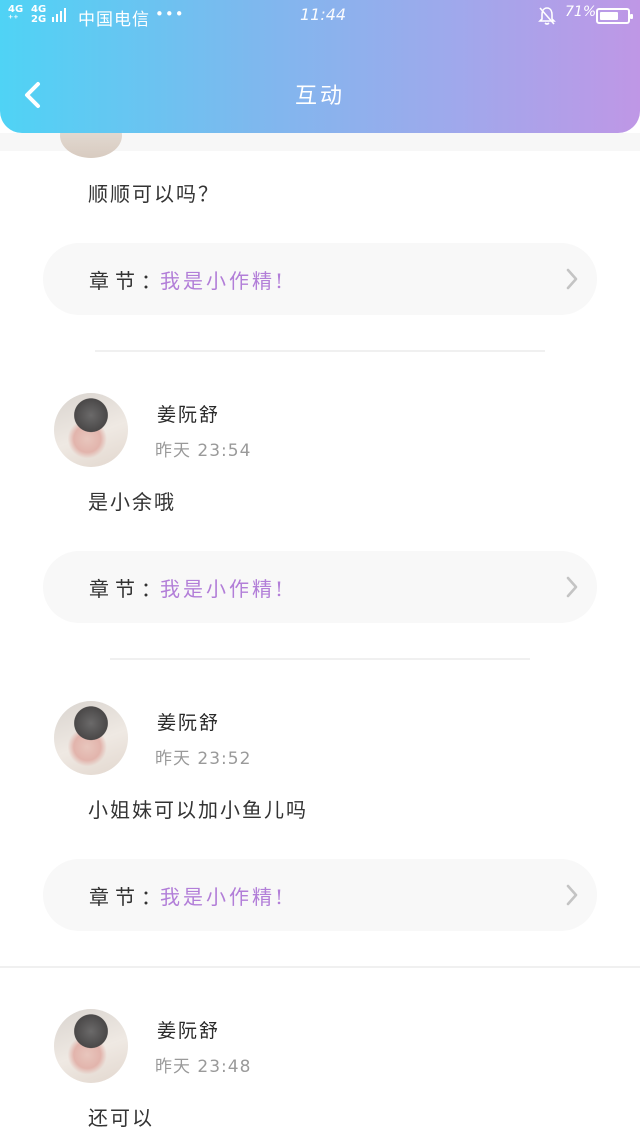 Image resolution: width=640 pixels, height=1138 pixels. Describe the element at coordinates (323, 14) in the screenshot. I see `status-time: 11:44` at that location.